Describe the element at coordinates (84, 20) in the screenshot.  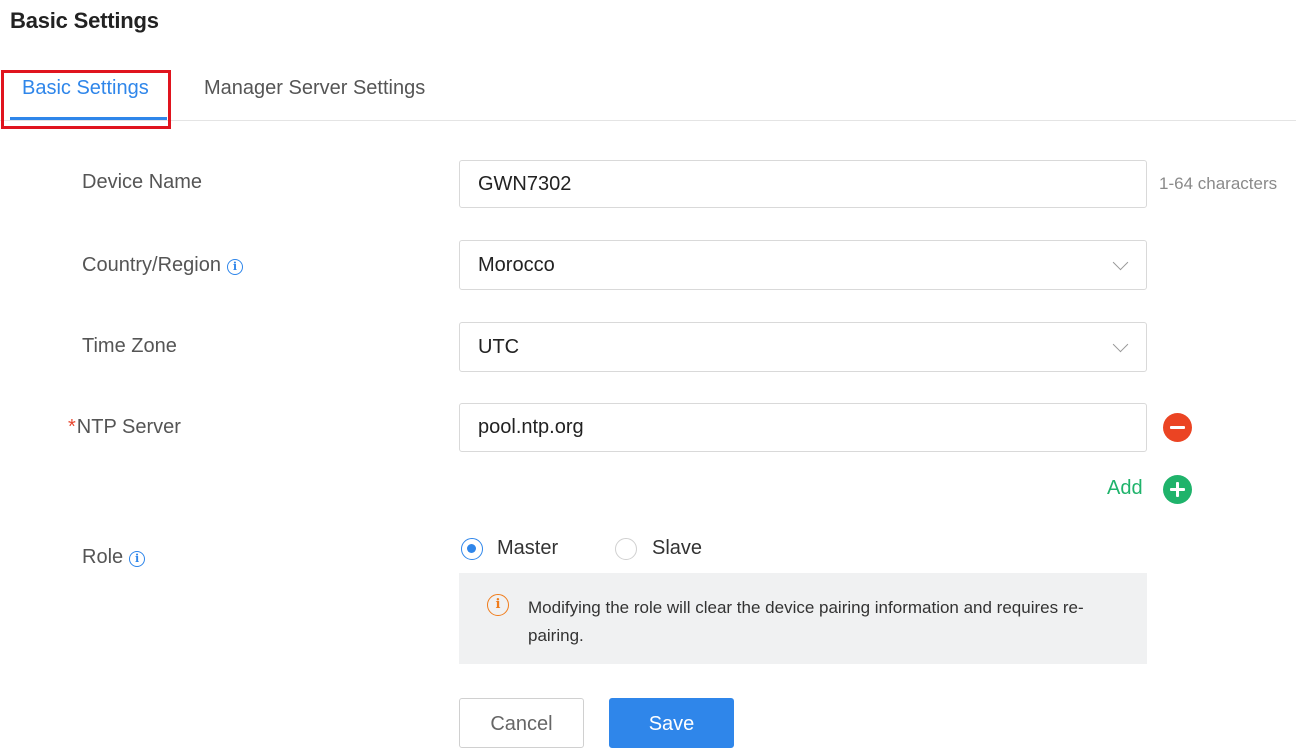
I see `page-title: Basic Settings` at that location.